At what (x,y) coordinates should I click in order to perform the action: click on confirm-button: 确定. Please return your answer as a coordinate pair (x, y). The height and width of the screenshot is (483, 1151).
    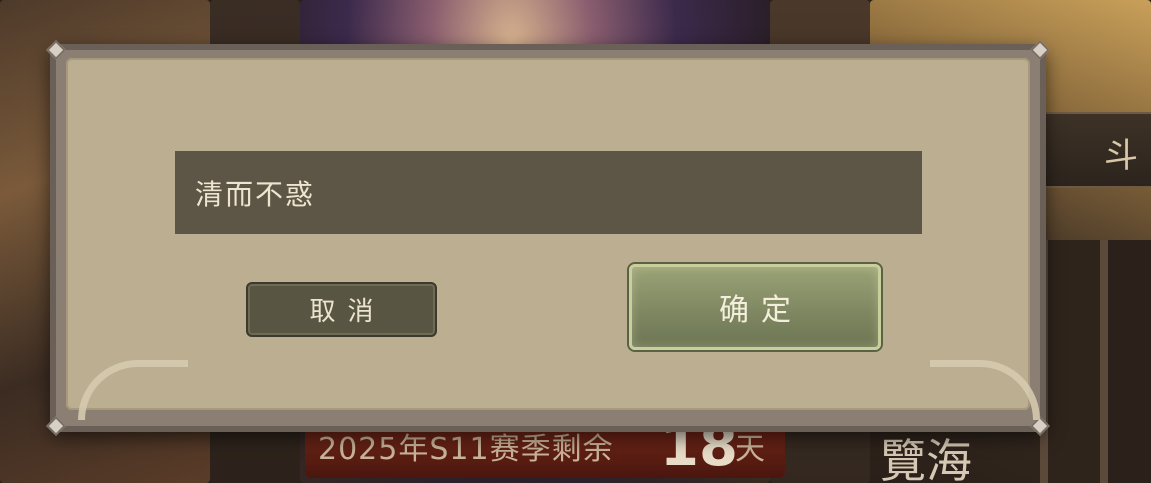
    Looking at the image, I should click on (755, 307).